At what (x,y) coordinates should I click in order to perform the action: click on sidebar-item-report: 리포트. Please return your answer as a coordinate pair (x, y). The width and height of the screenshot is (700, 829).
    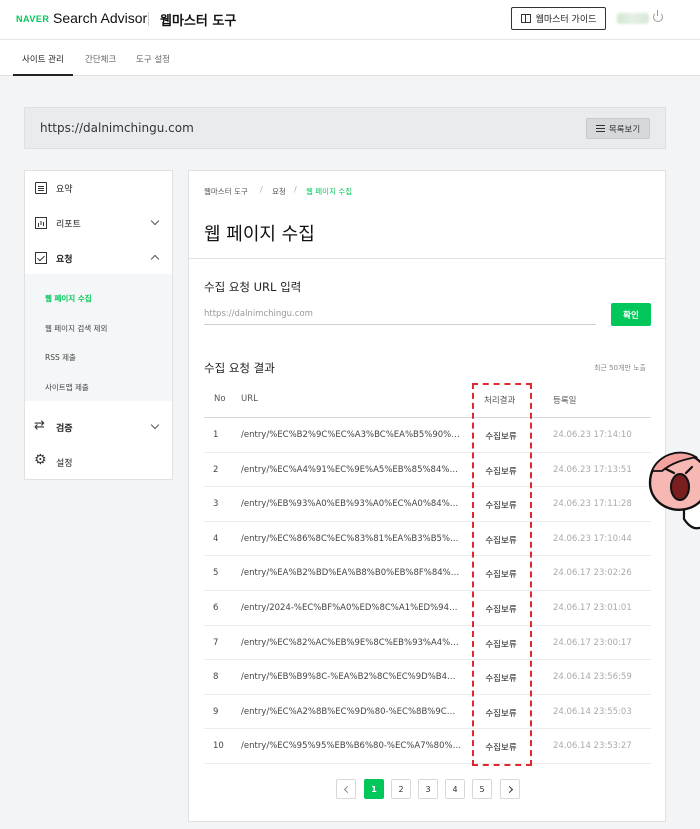
    Looking at the image, I should click on (98, 223).